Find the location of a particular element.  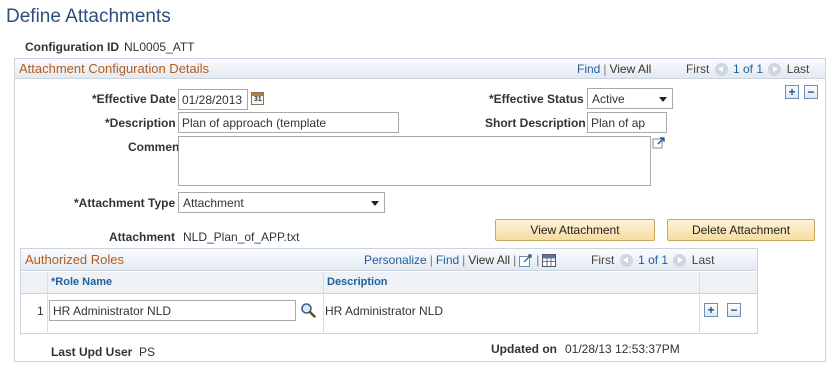

column-header-description: Description is located at coordinates (511, 283).